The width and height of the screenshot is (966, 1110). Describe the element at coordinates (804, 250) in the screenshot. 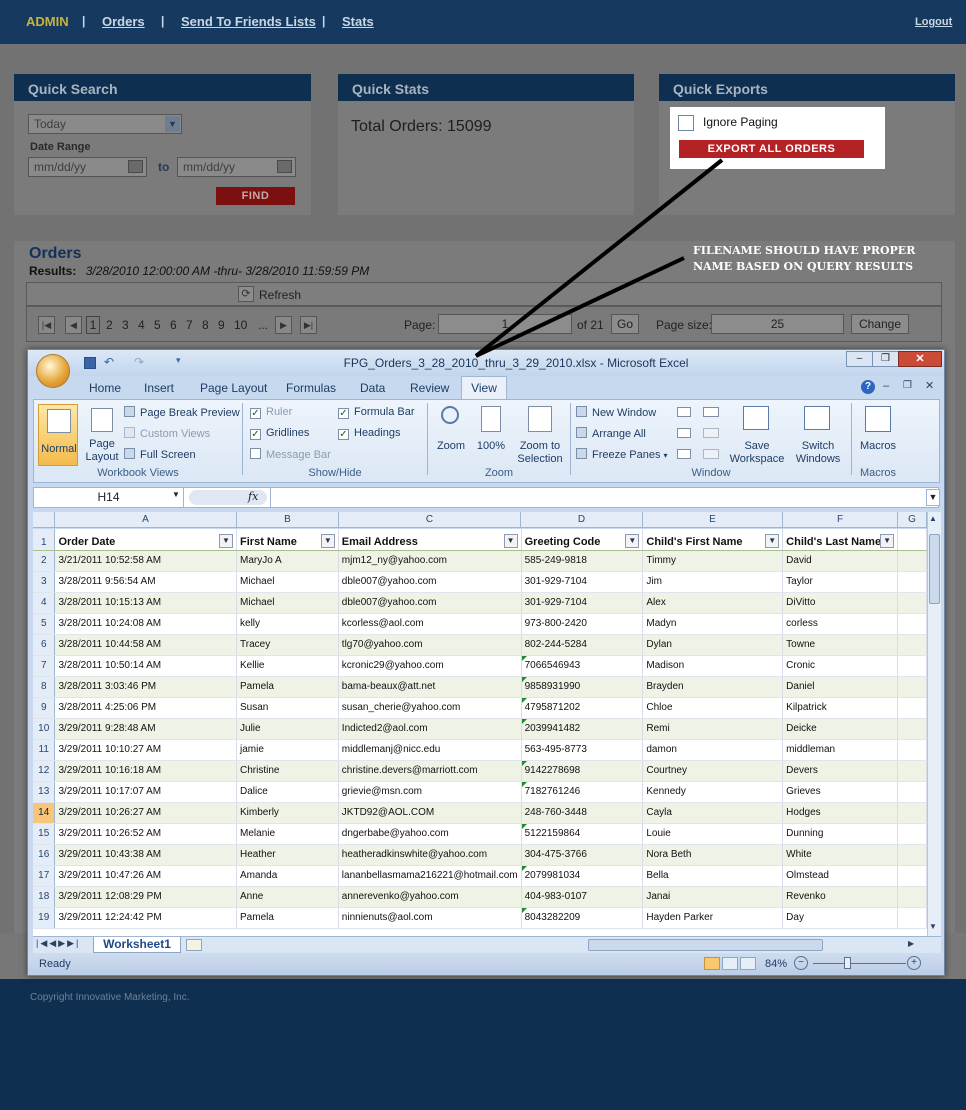

I see `annotation-line: FILENAME SHOULD HAVE PROPER` at that location.